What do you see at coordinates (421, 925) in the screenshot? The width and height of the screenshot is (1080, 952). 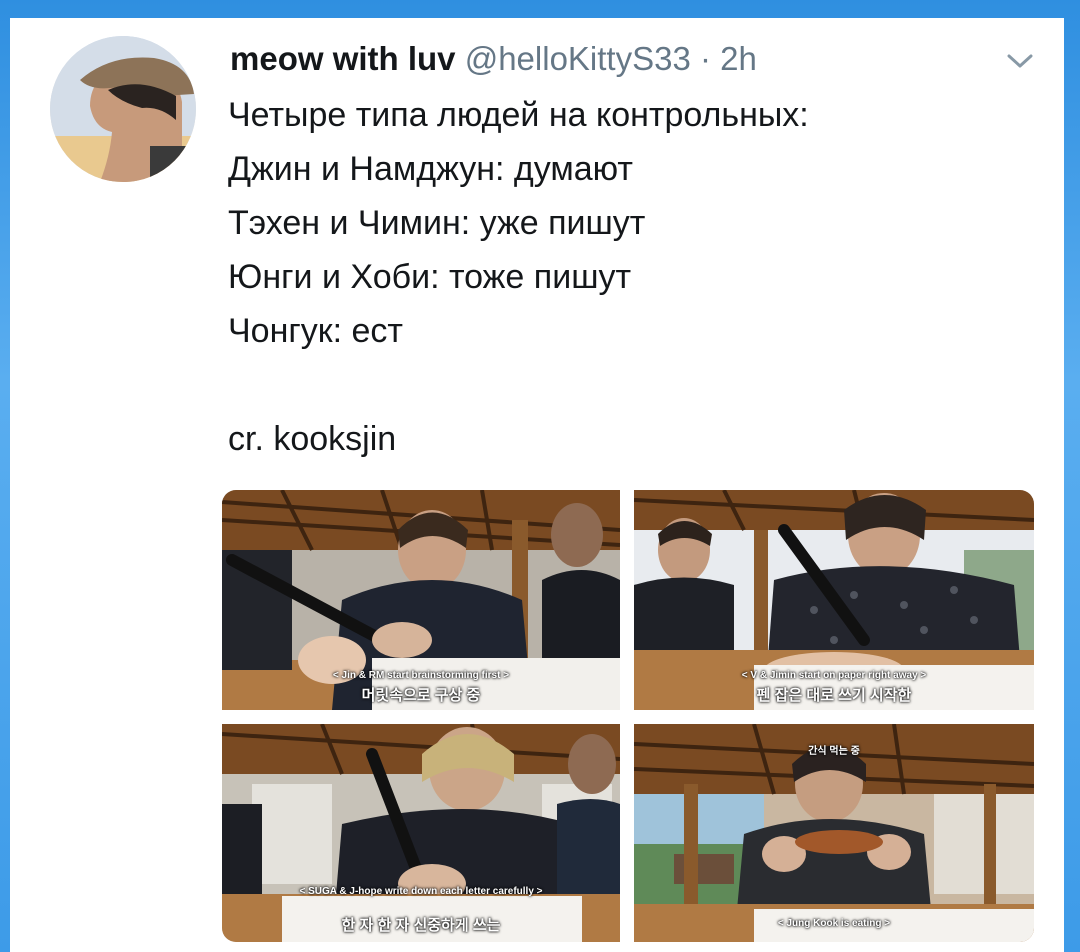 I see `photo-subtitle-ko: 한 자 한 자 신중하게 쓰는` at bounding box center [421, 925].